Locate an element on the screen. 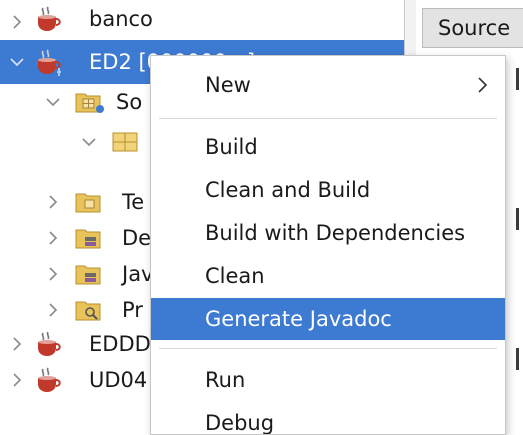  menu-item-build-with-dependencies: Build with Dependencies is located at coordinates (328, 233).